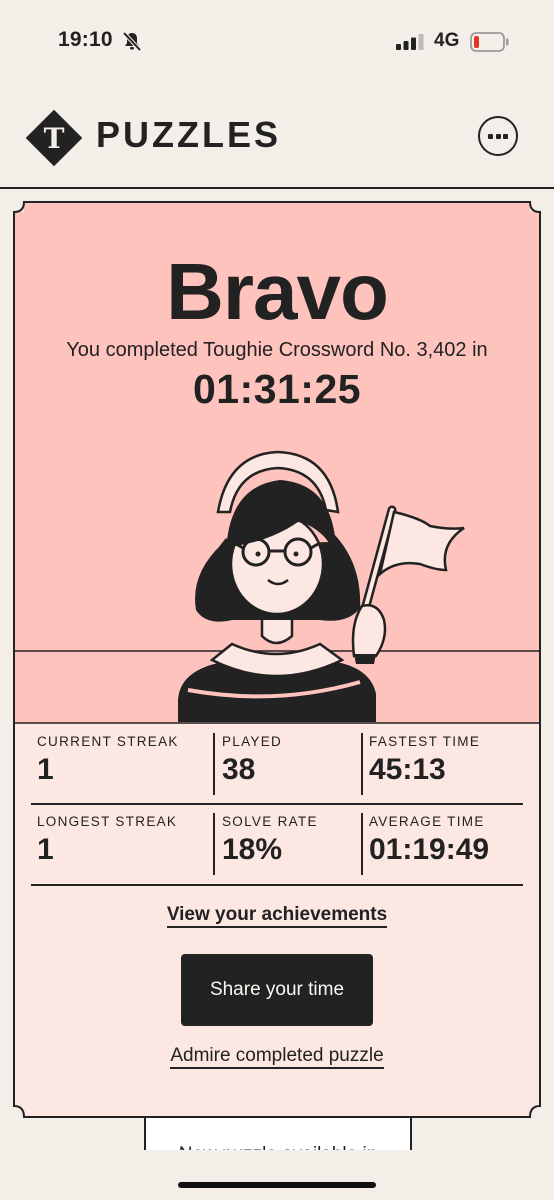 This screenshot has width=554, height=1200. I want to click on view-achievements-label: View your achievements, so click(277, 916).